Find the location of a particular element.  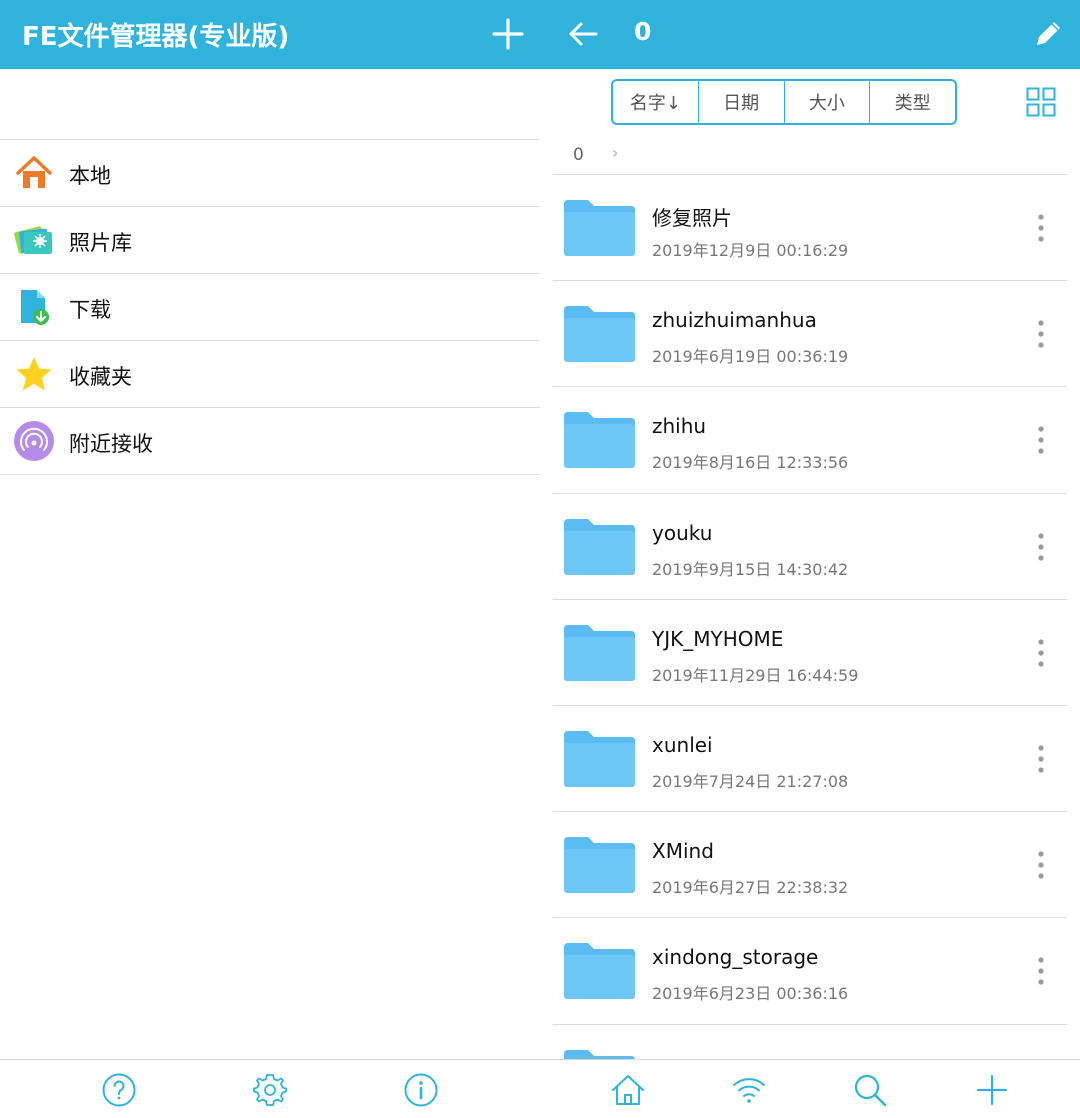

file-row-partial is located at coordinates (810, 1042).